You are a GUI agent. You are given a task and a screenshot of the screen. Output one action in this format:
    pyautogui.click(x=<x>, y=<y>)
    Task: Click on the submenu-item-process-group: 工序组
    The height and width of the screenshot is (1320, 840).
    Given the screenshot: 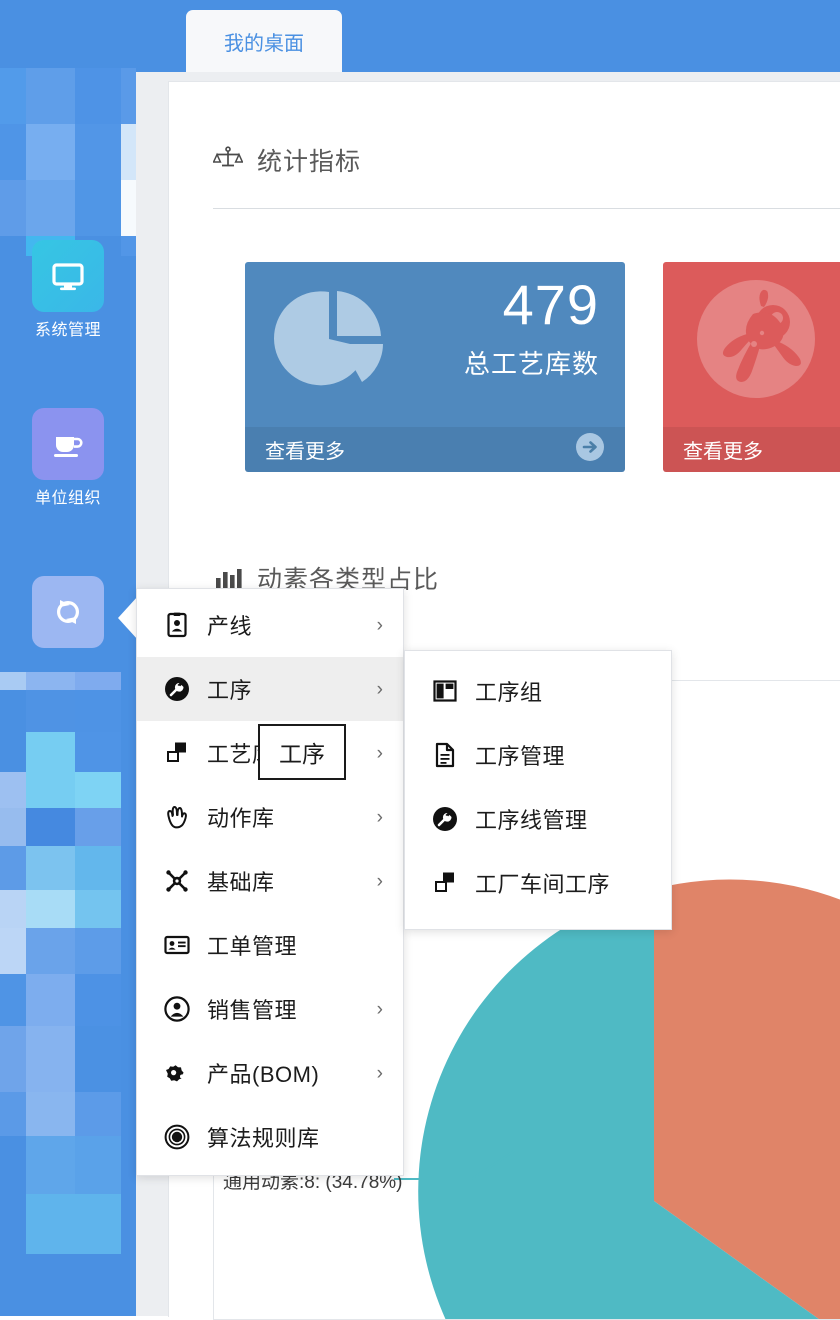 What is the action you would take?
    pyautogui.click(x=538, y=691)
    